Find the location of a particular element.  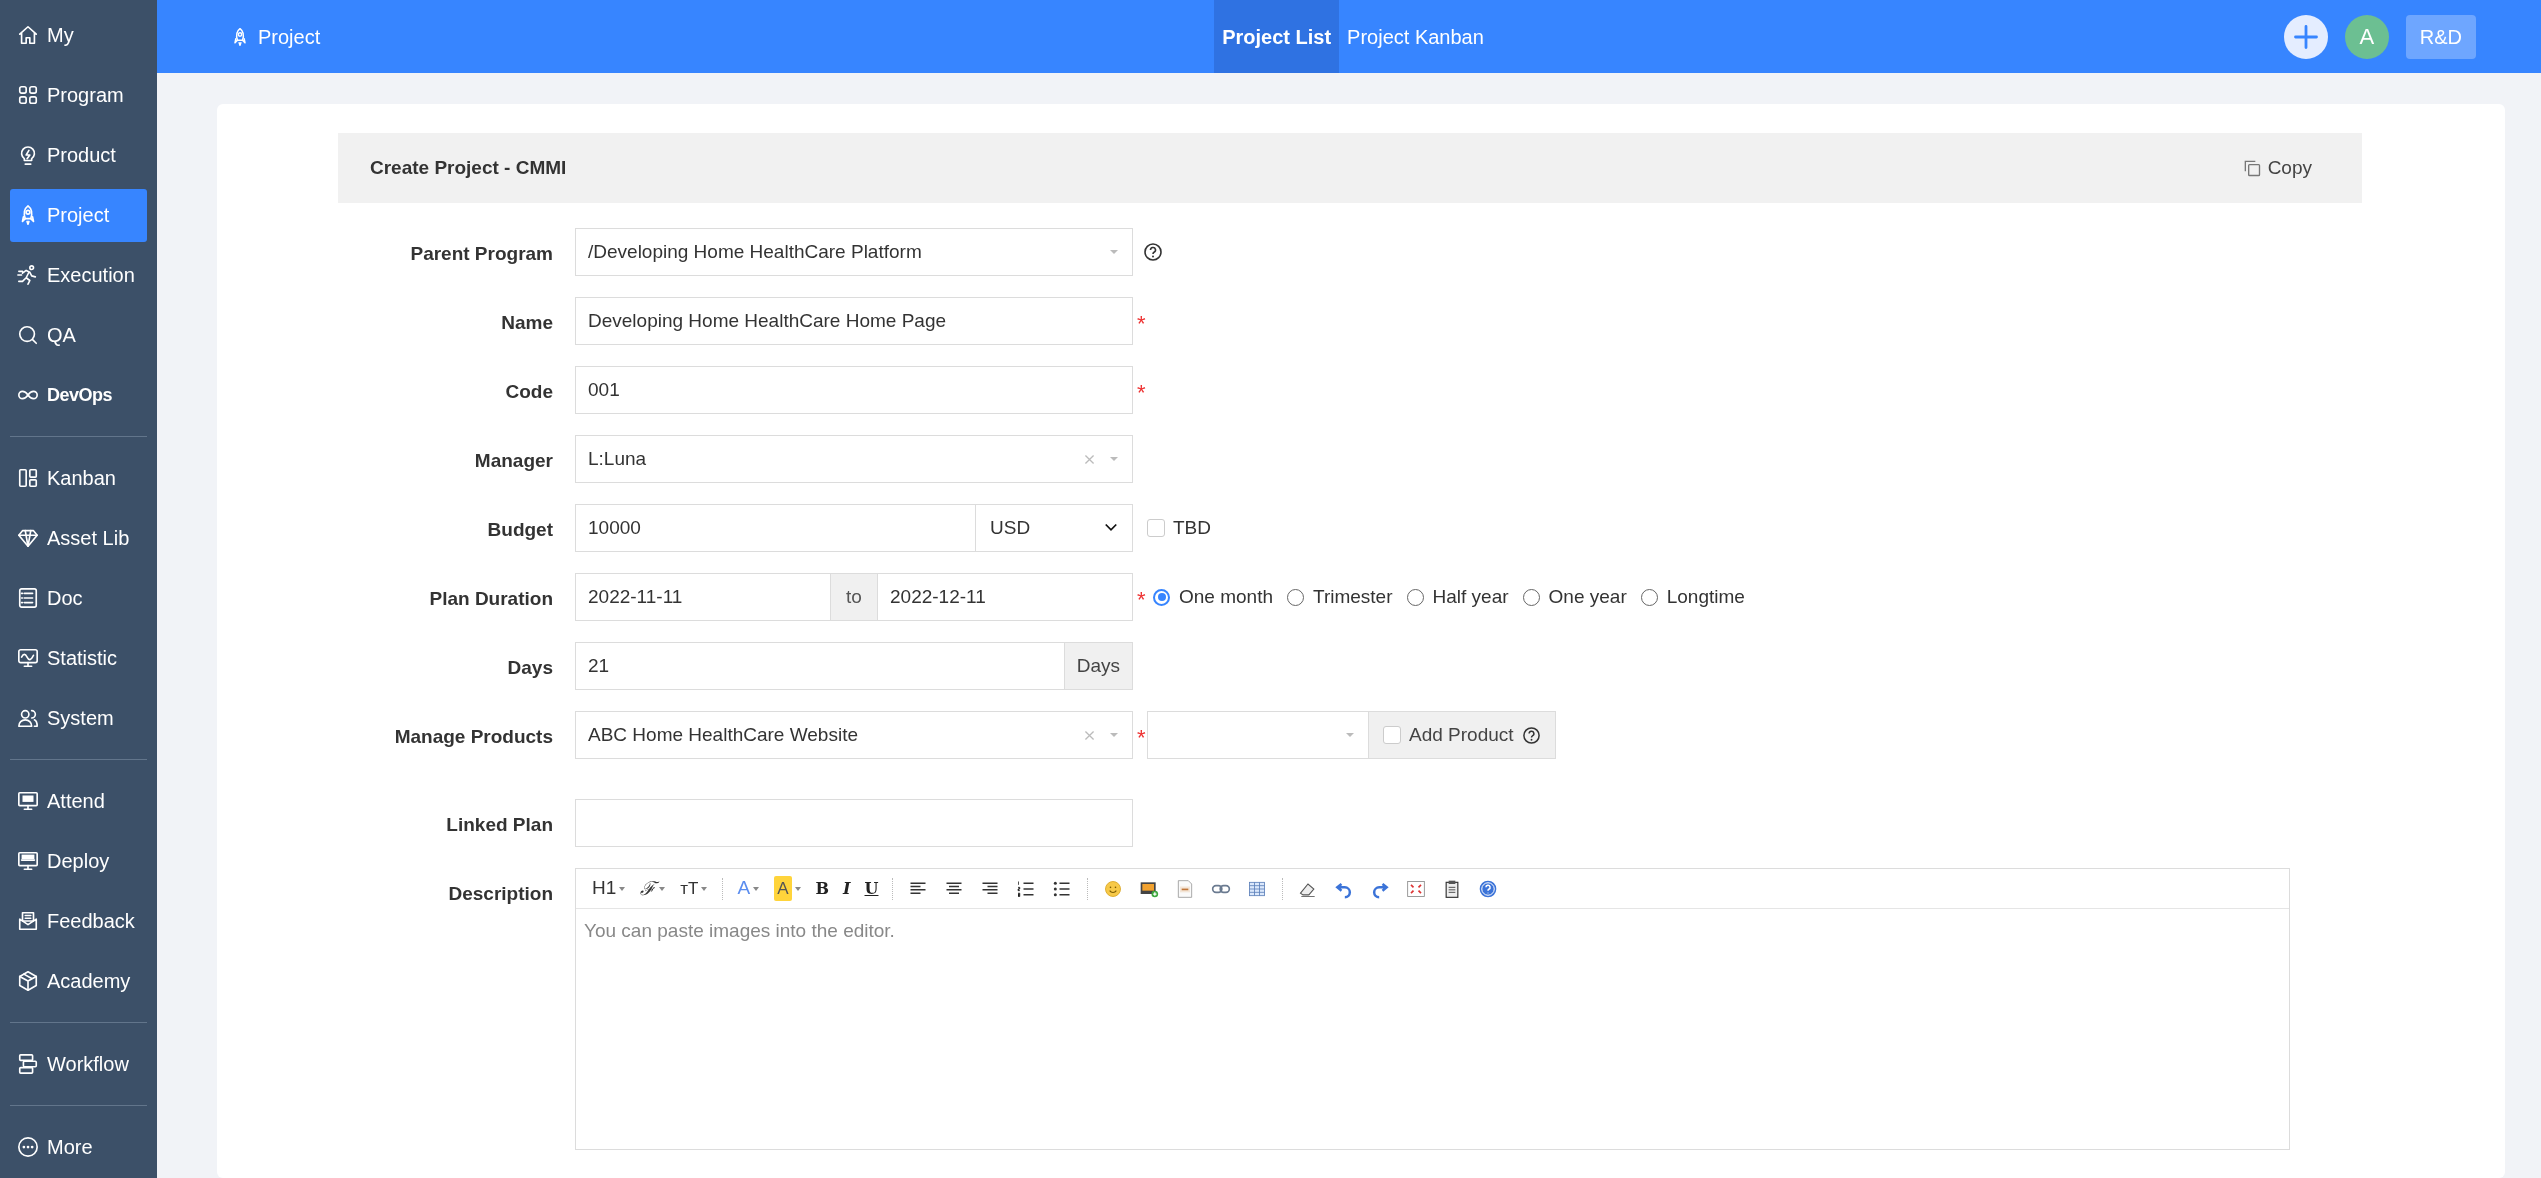

radio-label: Trimester is located at coordinates (1353, 596).